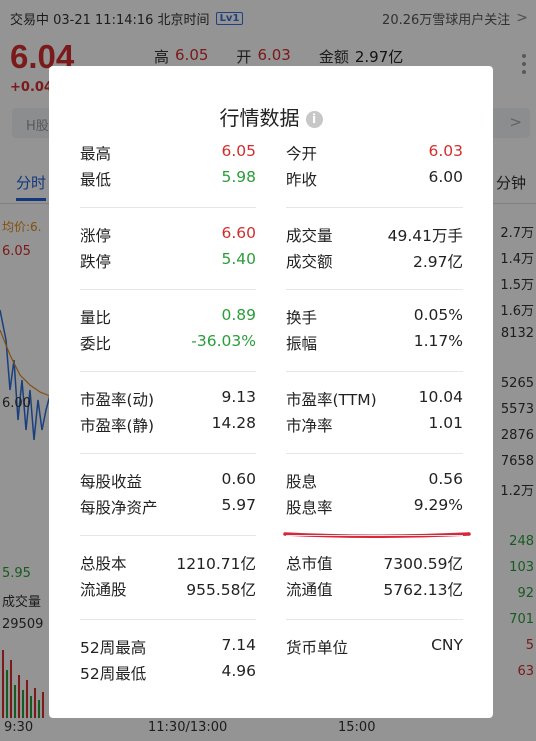  I want to click on stat-label: 委比, so click(96, 344).